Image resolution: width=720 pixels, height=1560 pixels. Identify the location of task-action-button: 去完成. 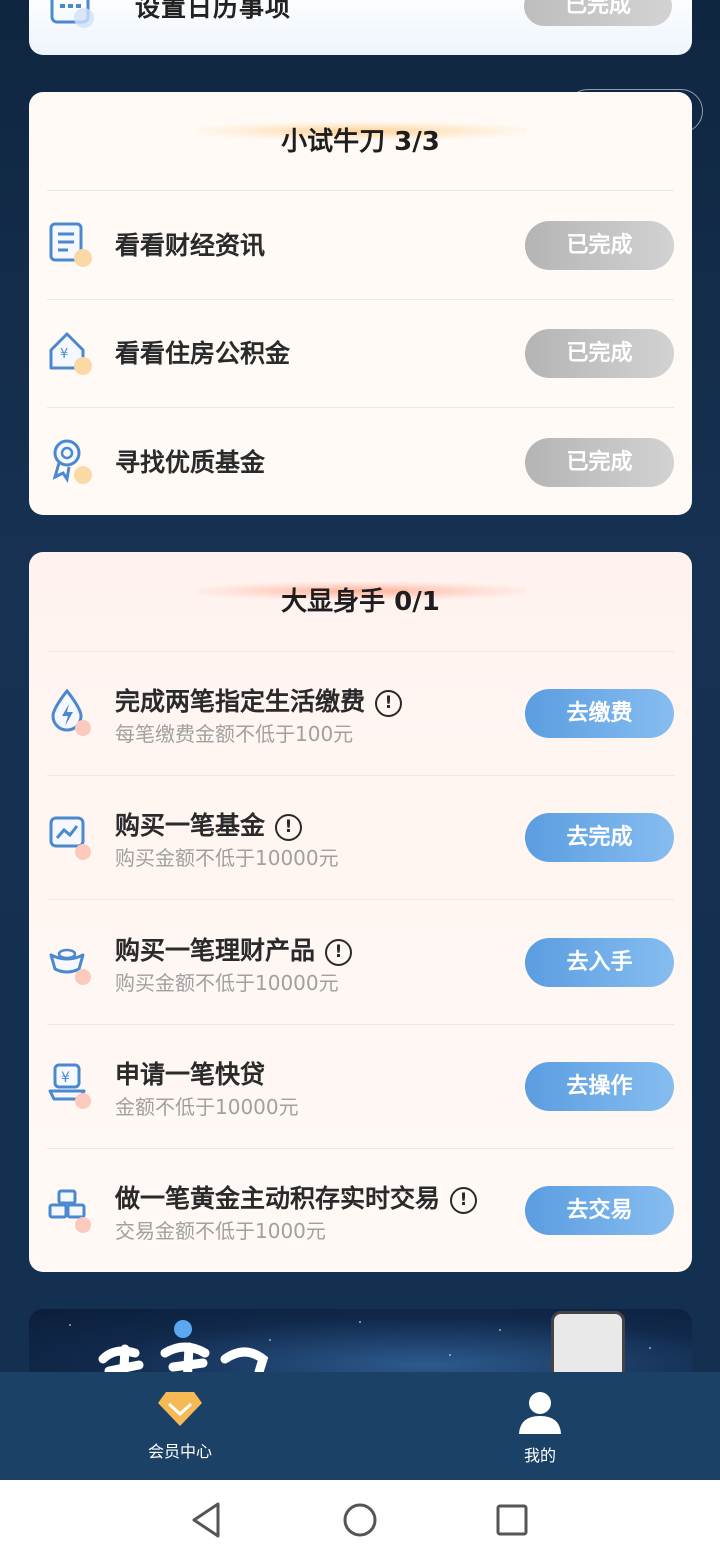
(599, 837).